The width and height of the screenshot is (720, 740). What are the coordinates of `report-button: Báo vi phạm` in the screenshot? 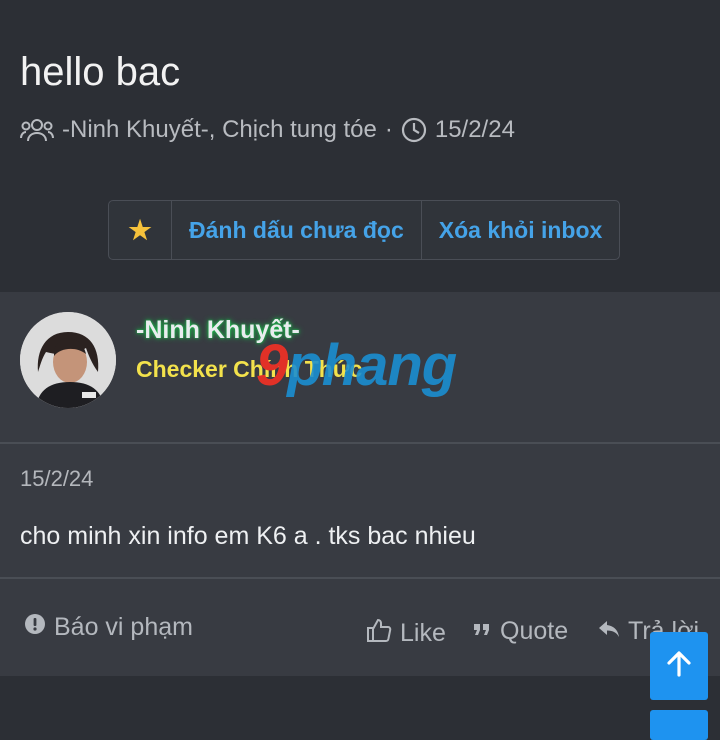 It's located at (108, 627).